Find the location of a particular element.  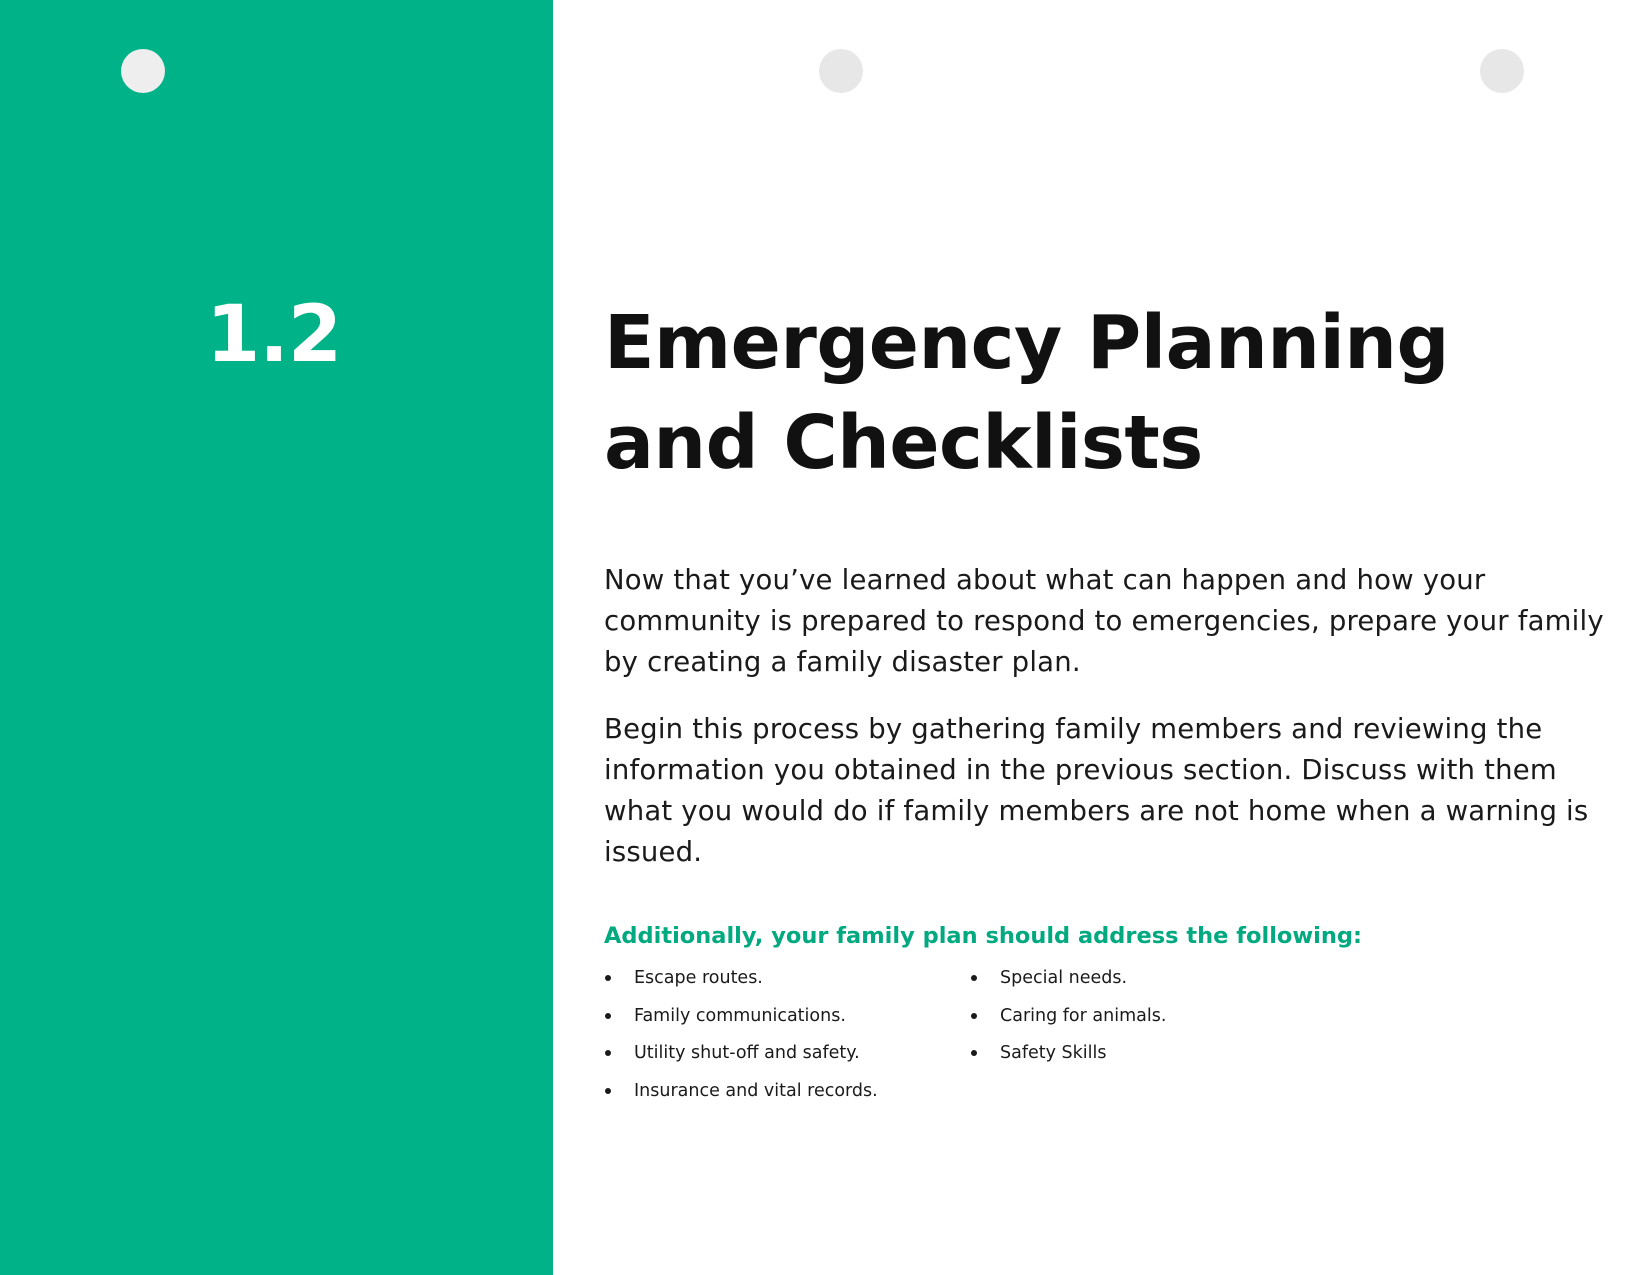

list-item: Safety Skills is located at coordinates (1150, 1057).